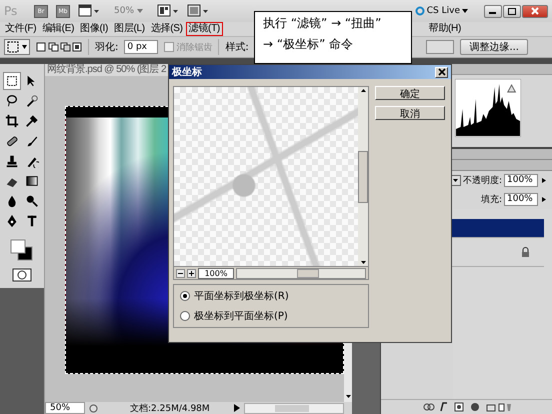 This screenshot has width=552, height=414. I want to click on color-swatches-icon, so click(22, 250).